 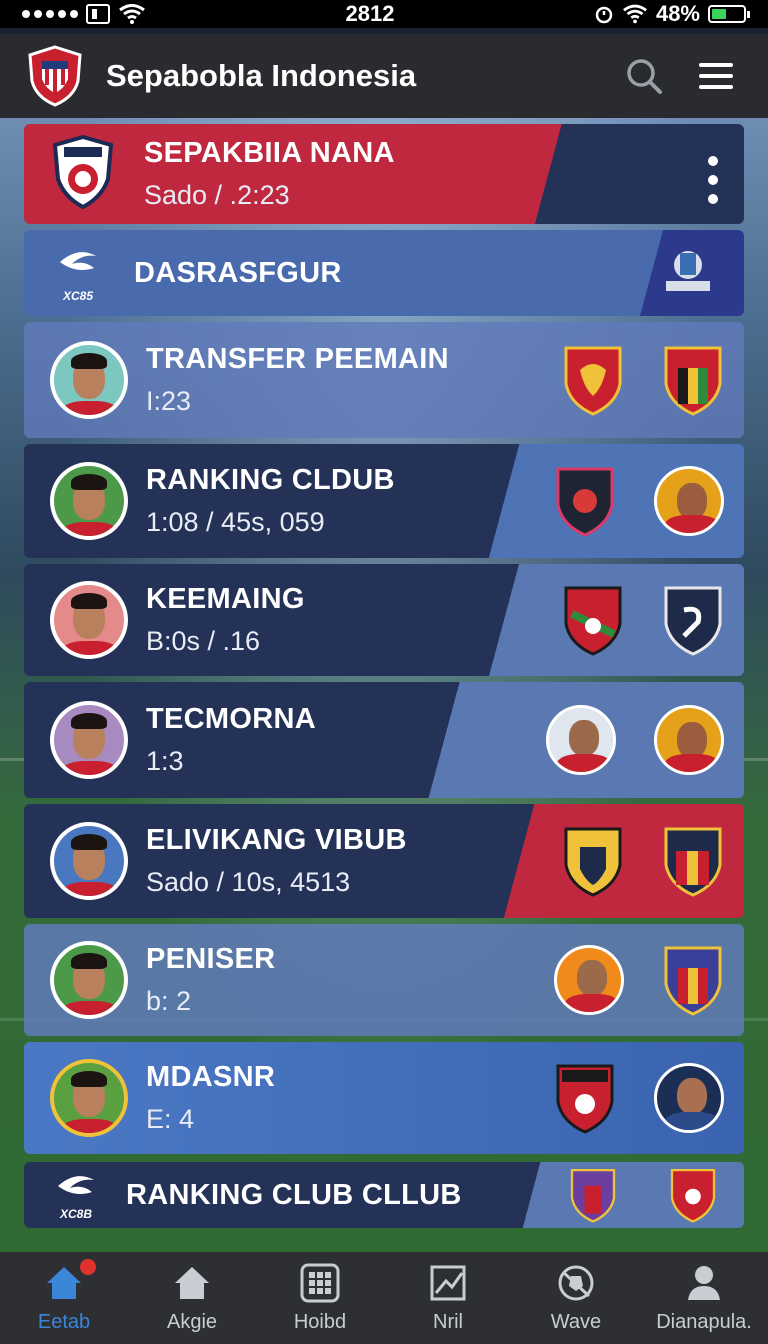 I want to click on status-bar: 2812 48%, so click(x=384, y=14).